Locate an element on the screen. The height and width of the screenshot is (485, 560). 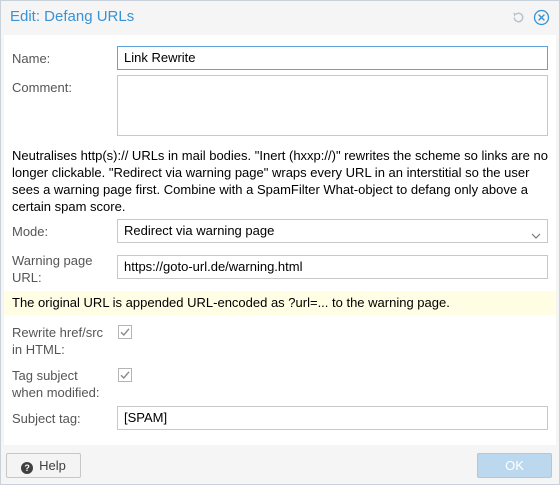
rewrite-label: Rewrite href/src in HTML: is located at coordinates (58, 341).